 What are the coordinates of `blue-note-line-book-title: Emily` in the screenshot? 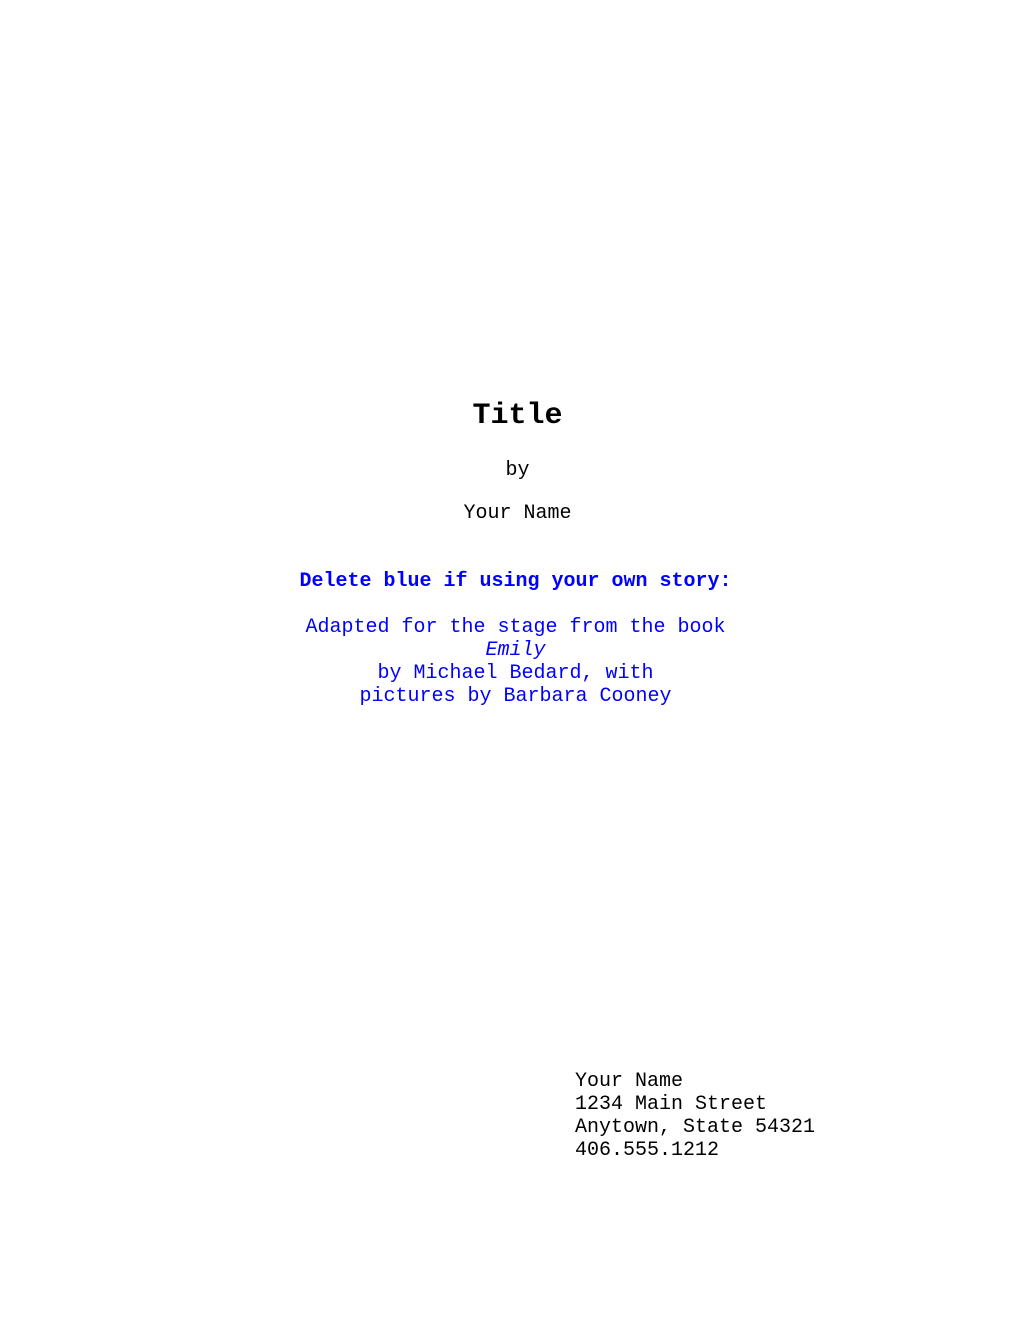 It's located at (515, 650).